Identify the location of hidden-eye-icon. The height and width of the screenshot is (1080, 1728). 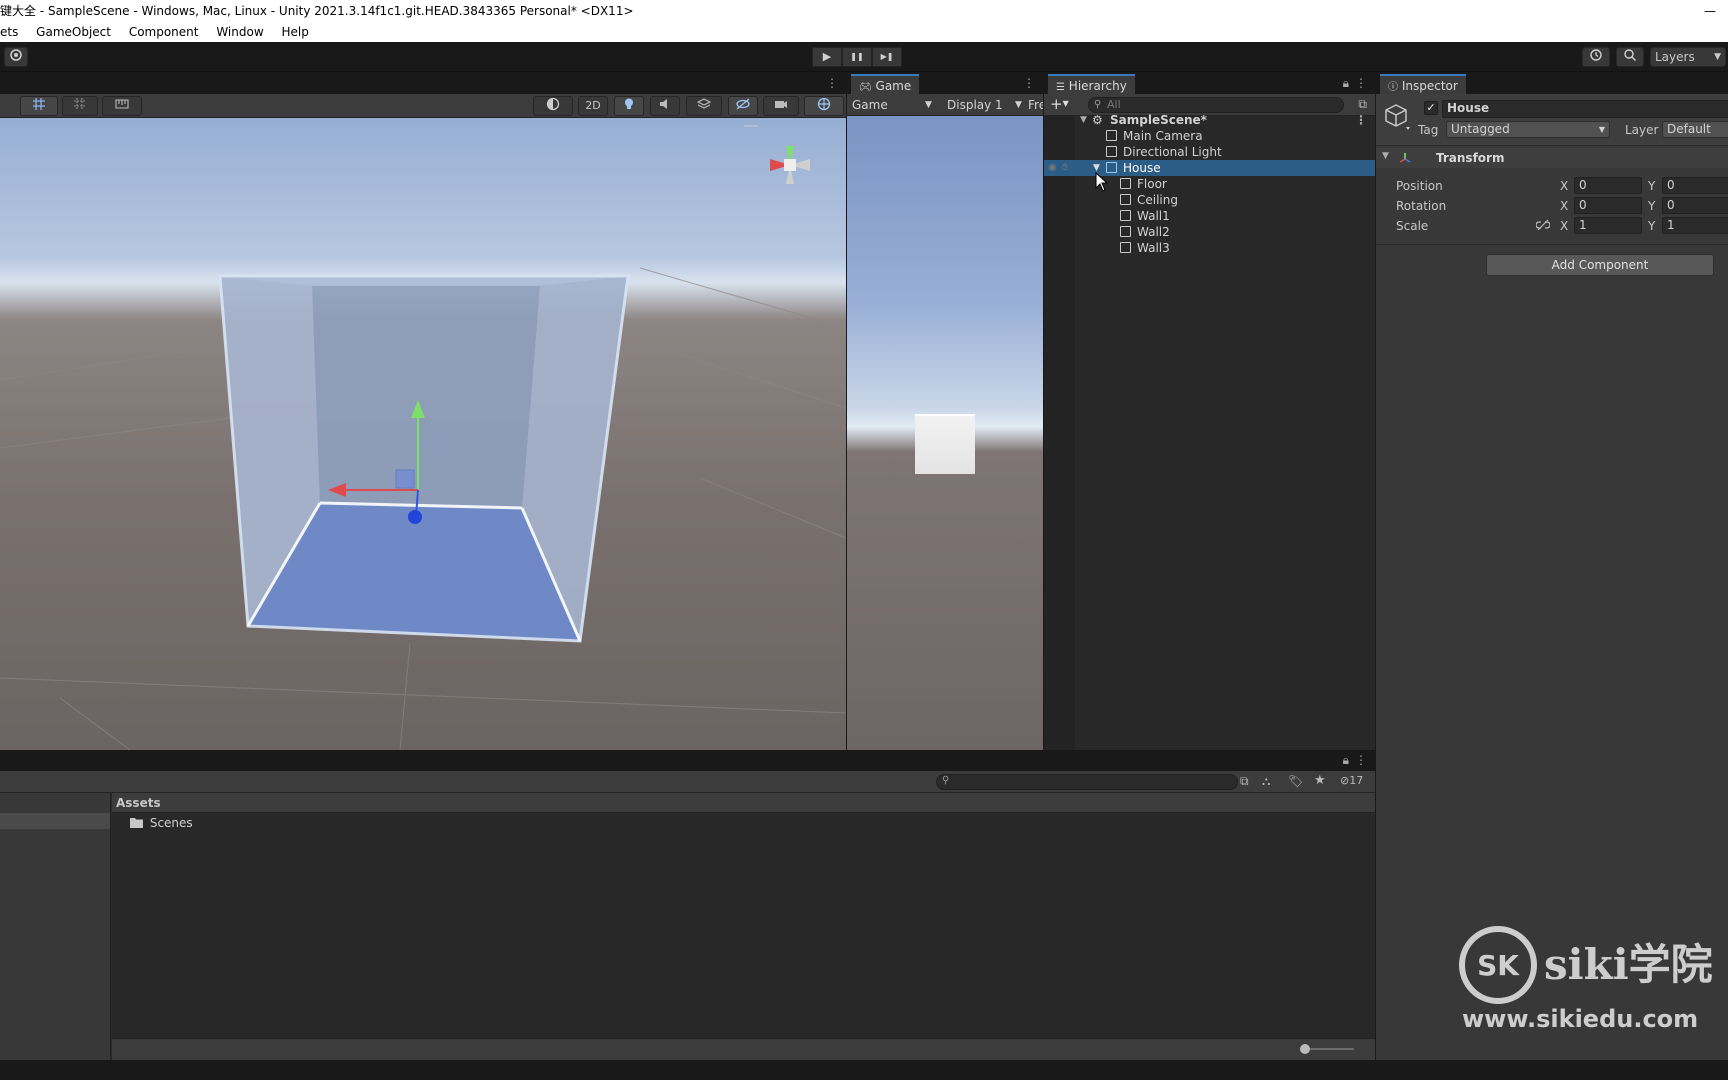
(743, 104).